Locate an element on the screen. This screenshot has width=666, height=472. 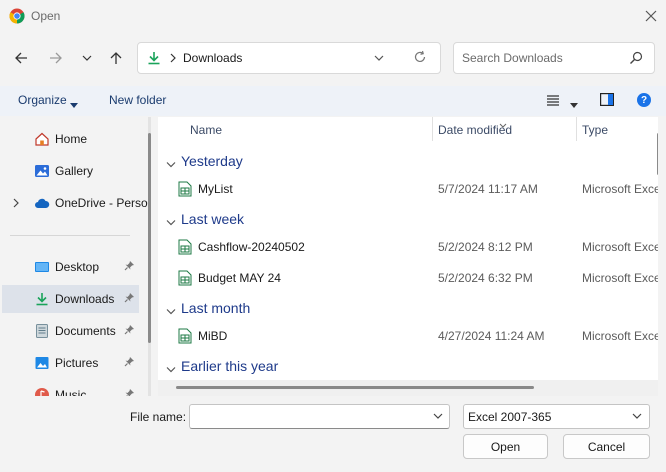
horizontal-scrollbar-thumb is located at coordinates (355, 387).